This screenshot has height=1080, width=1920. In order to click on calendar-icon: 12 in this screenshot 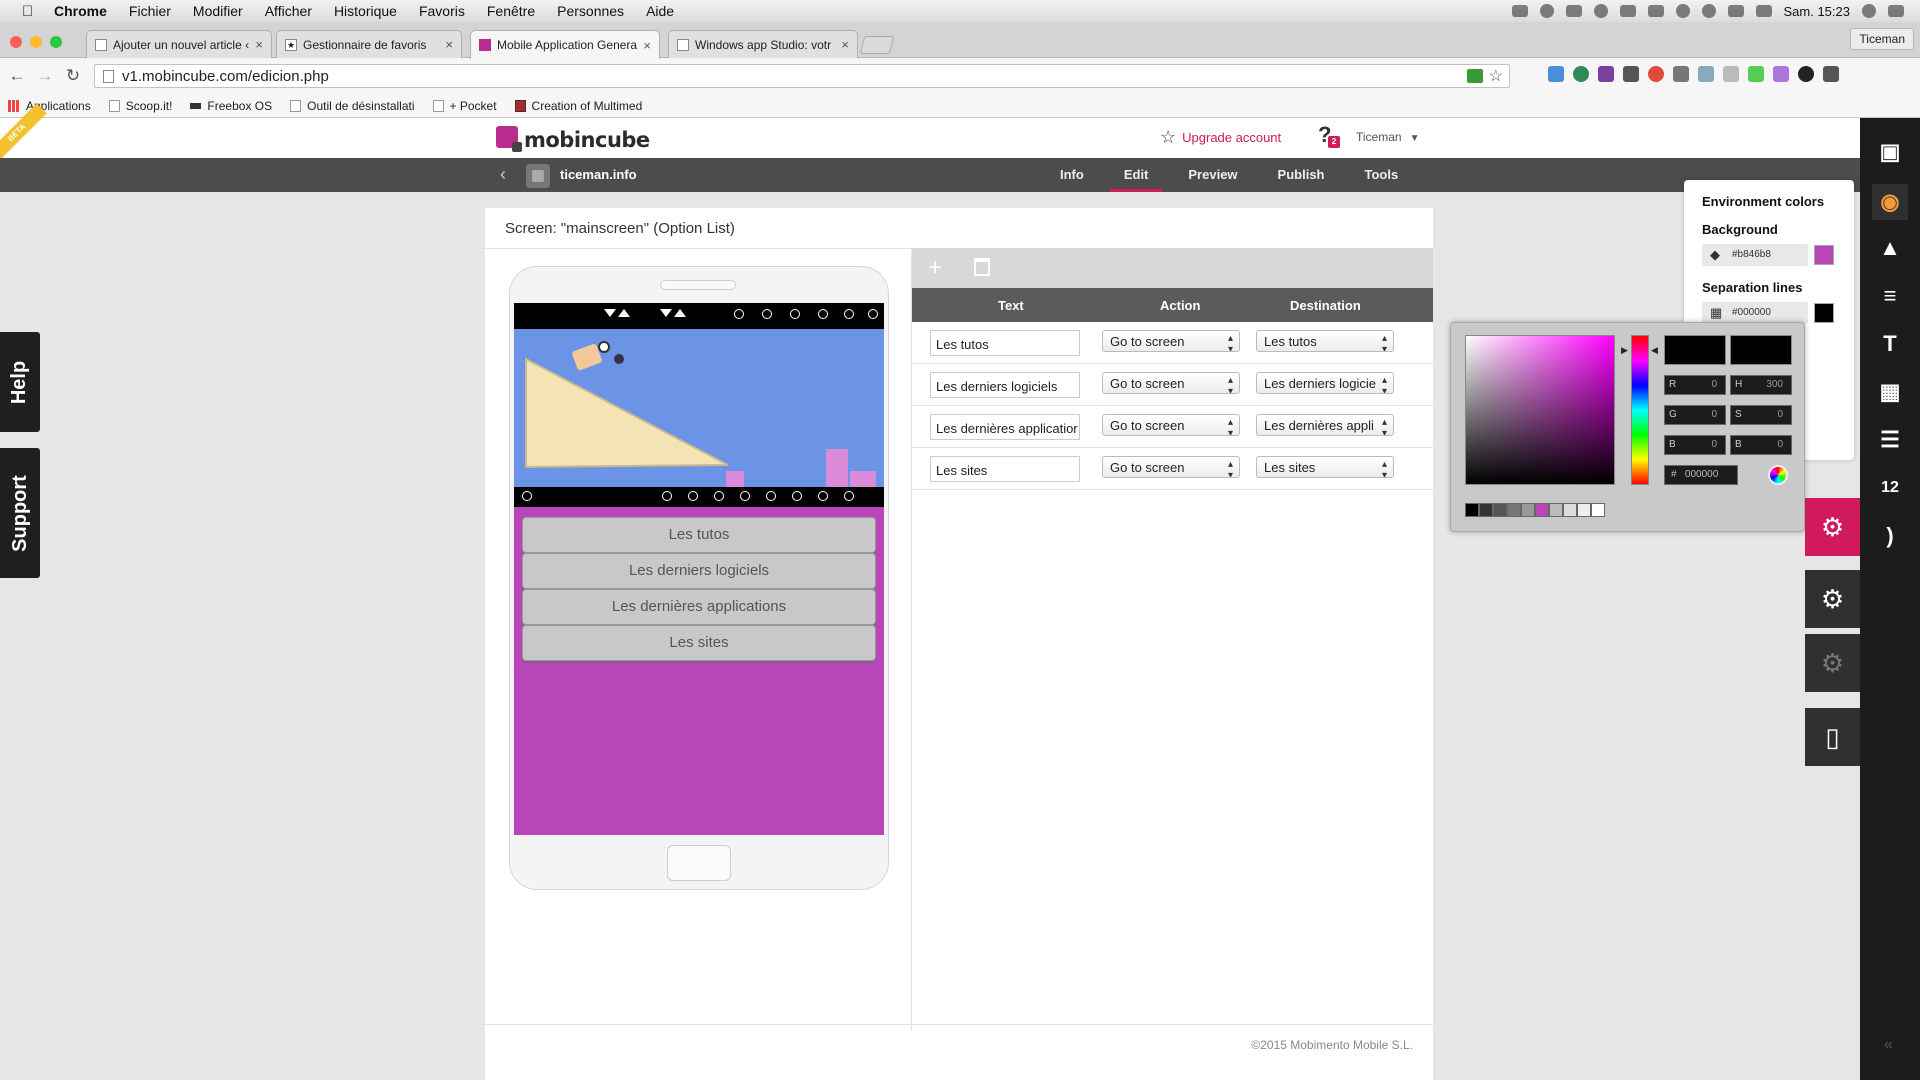, I will do `click(1890, 488)`.